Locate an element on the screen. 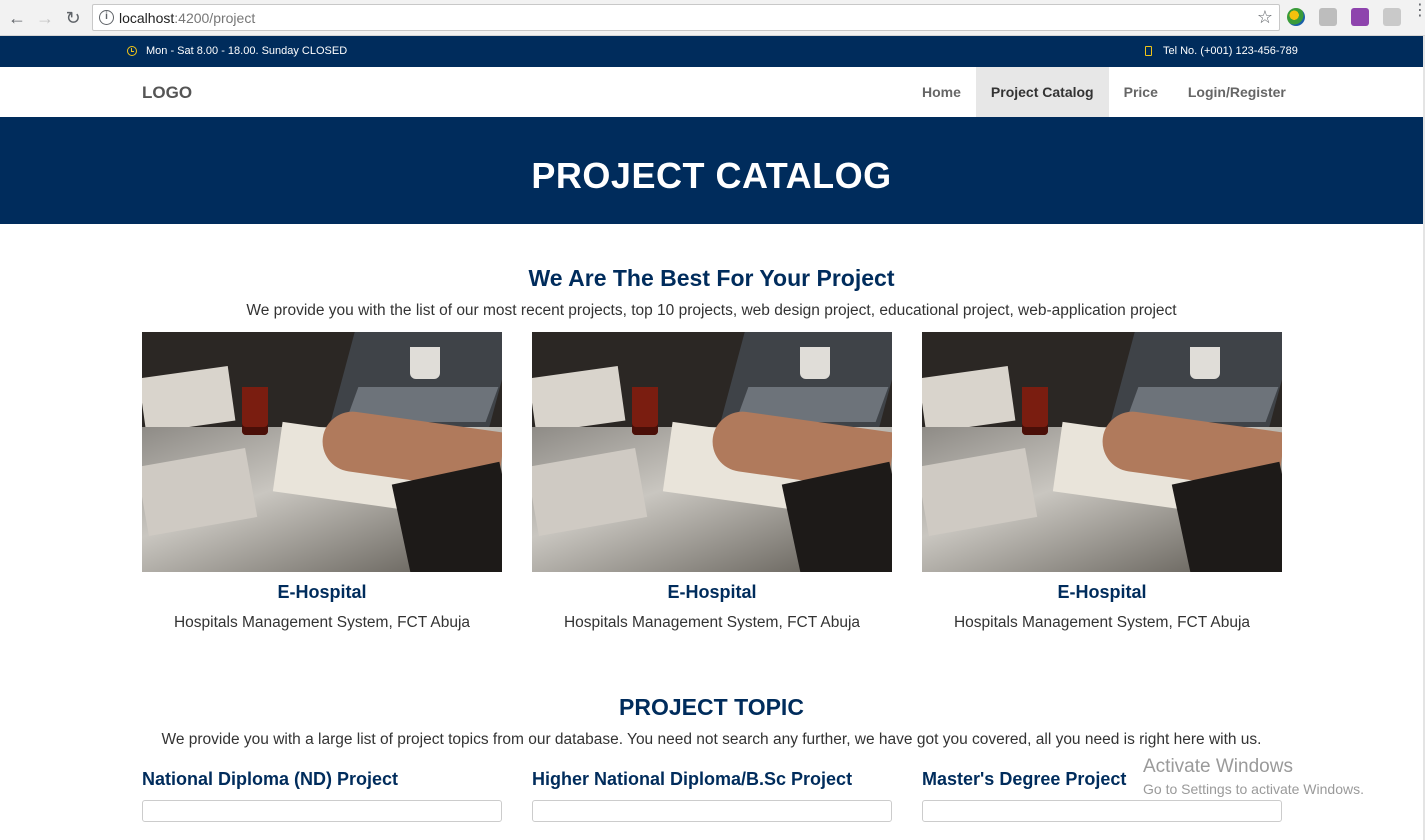  phone-icon is located at coordinates (1148, 51).